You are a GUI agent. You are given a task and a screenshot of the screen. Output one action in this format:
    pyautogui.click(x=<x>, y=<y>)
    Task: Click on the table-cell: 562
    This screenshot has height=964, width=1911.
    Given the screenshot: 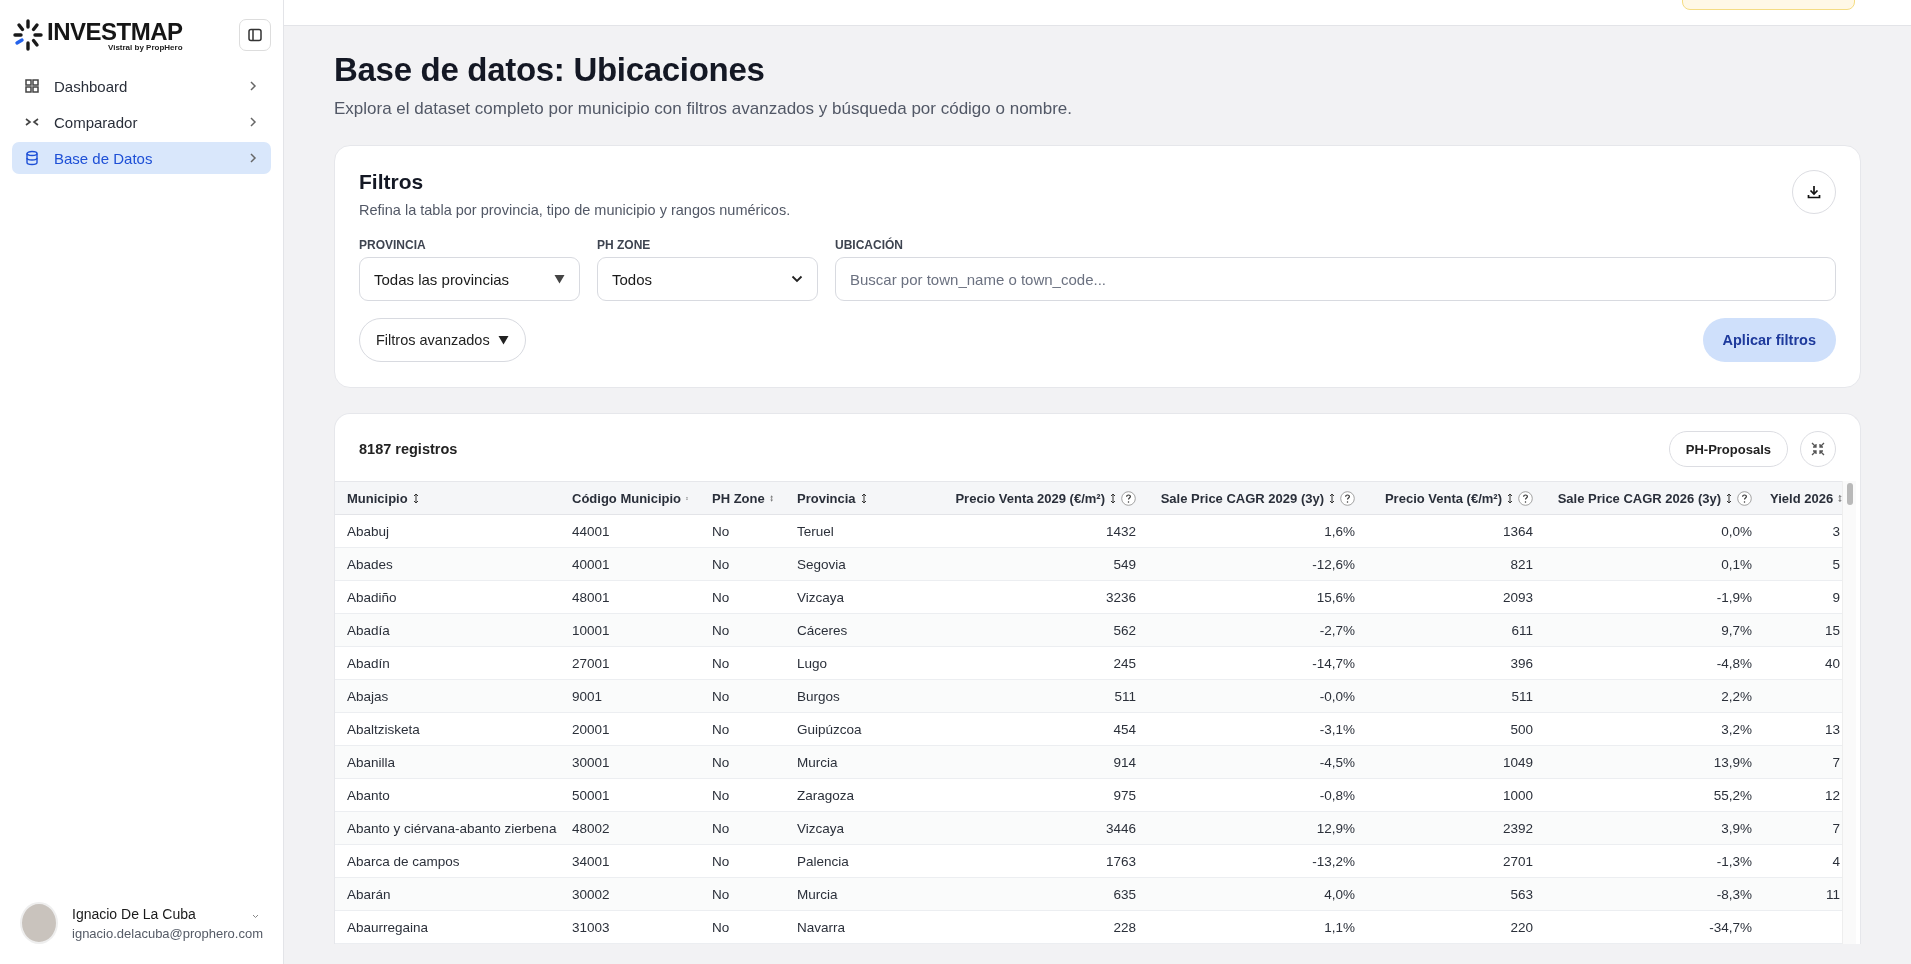 What is the action you would take?
    pyautogui.click(x=1124, y=630)
    